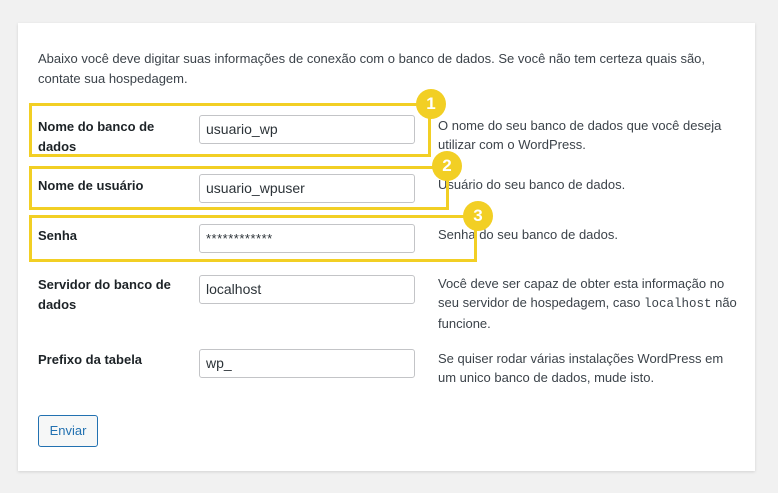 Image resolution: width=778 pixels, height=493 pixels. Describe the element at coordinates (447, 166) in the screenshot. I see `annotation-badge-2: 2` at that location.